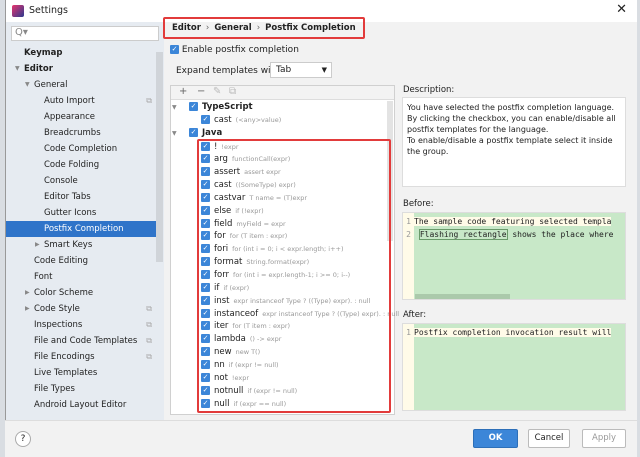 This screenshot has width=640, height=457. What do you see at coordinates (57, 309) in the screenshot?
I see `sidebar-item-label: Code Style` at bounding box center [57, 309].